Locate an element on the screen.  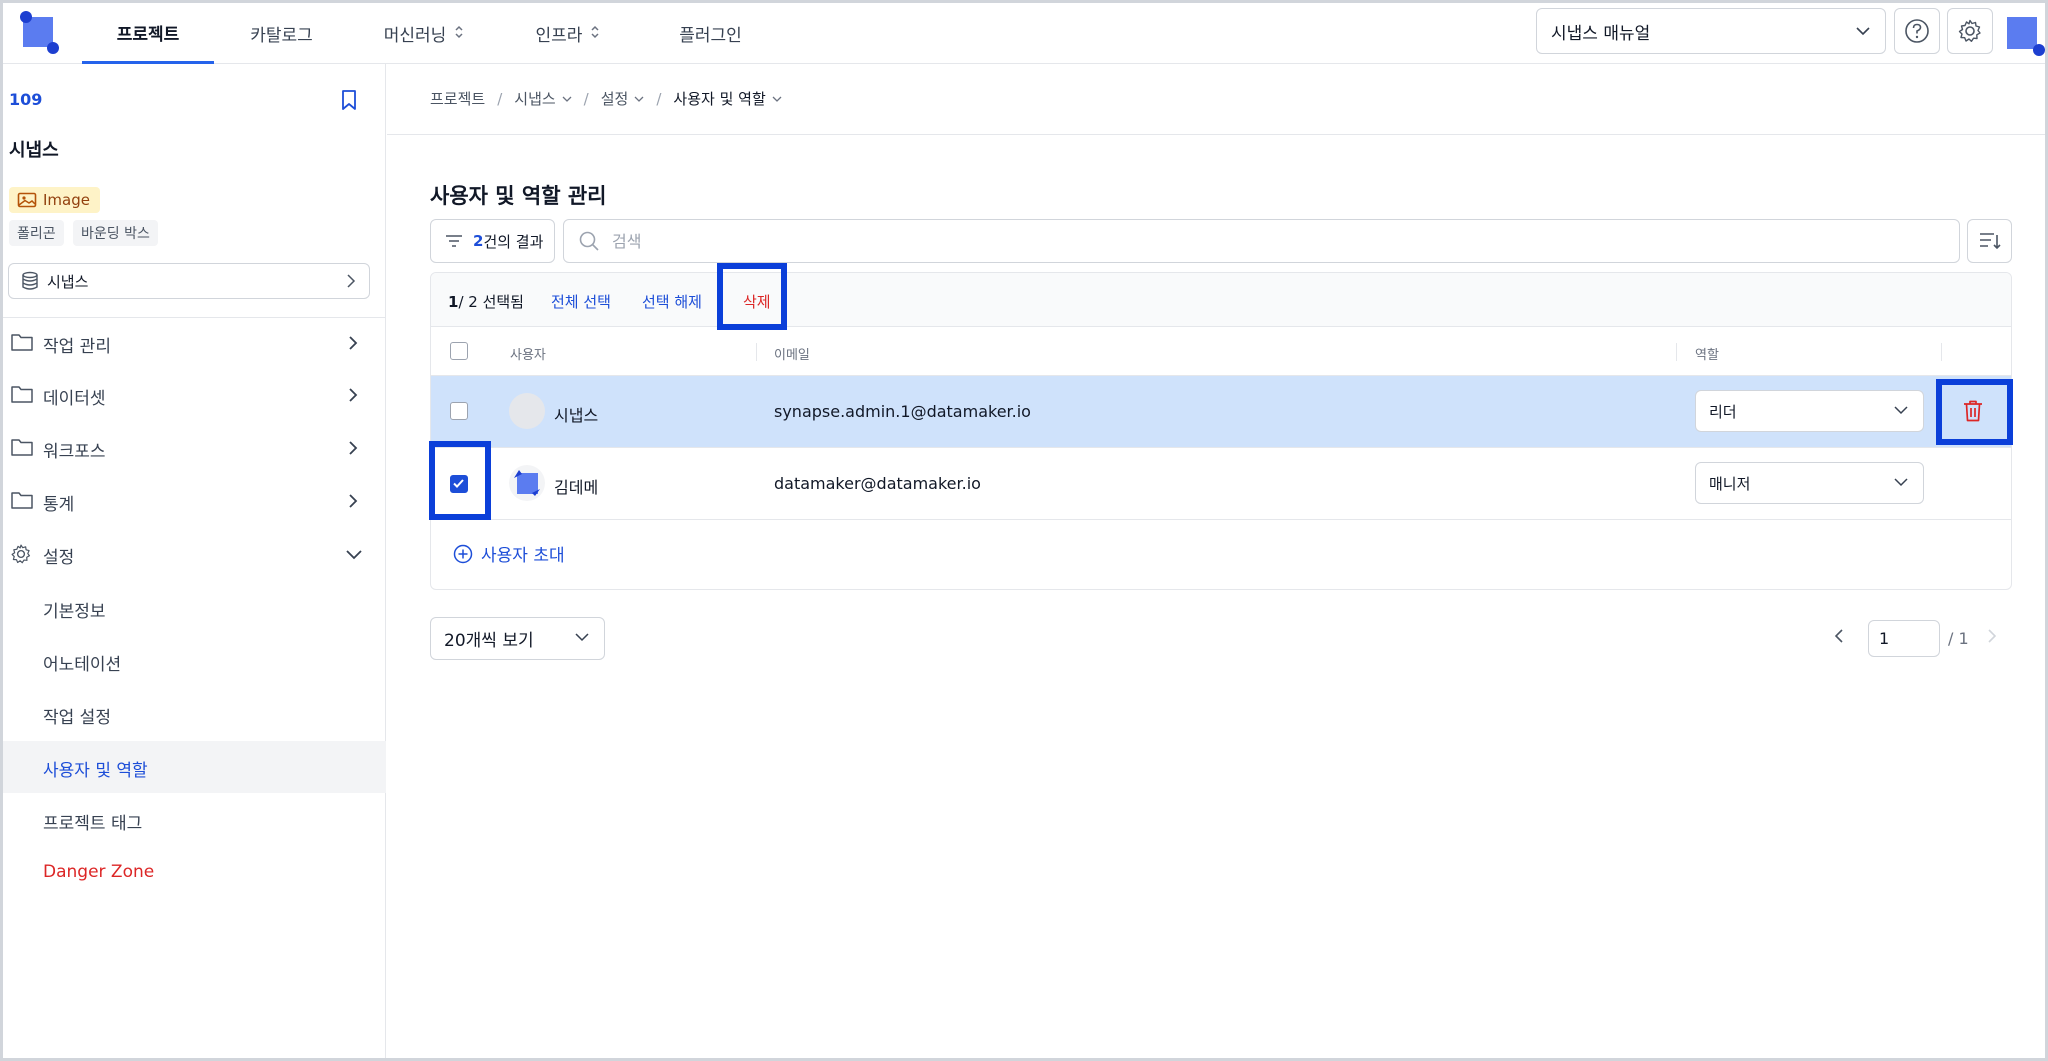
breadcrumb-item-settings: 설정 is located at coordinates (615, 98).